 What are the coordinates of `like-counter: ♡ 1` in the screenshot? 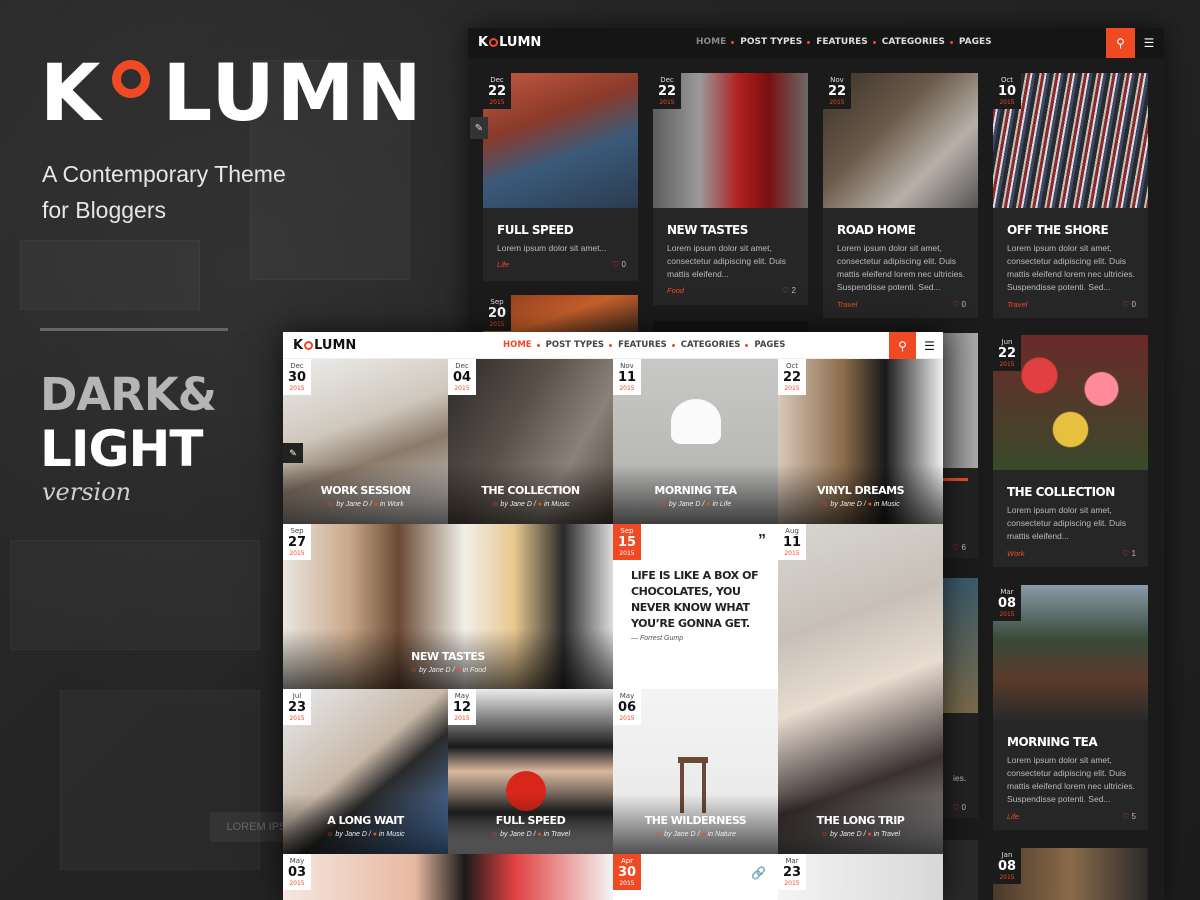 It's located at (1129, 553).